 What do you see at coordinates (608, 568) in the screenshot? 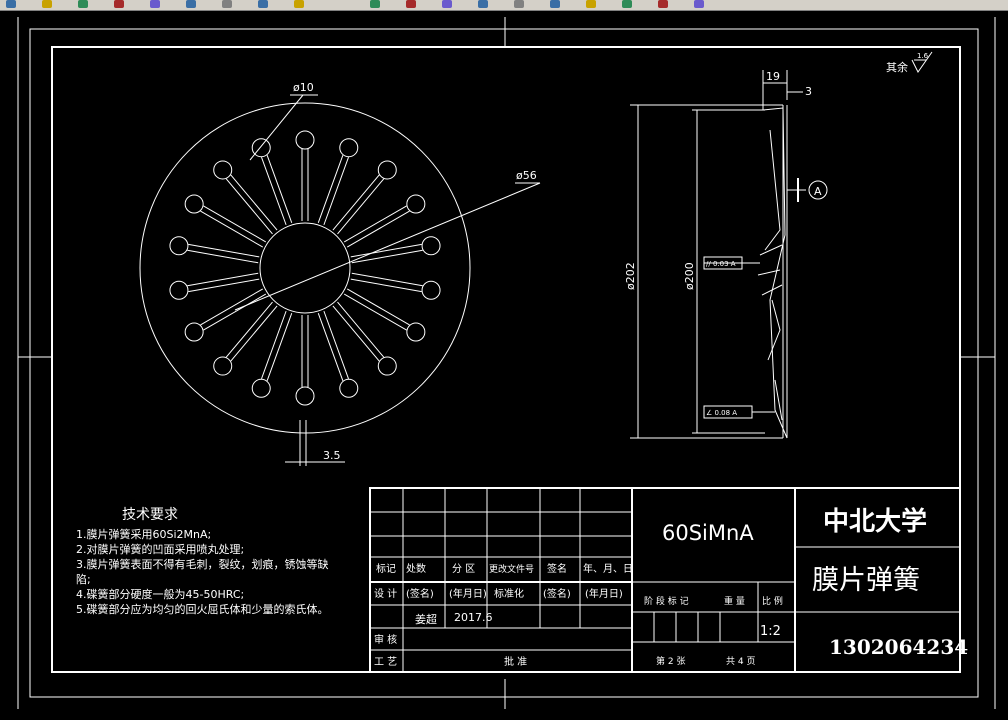
I see `tb-header: 年、月、日` at bounding box center [608, 568].